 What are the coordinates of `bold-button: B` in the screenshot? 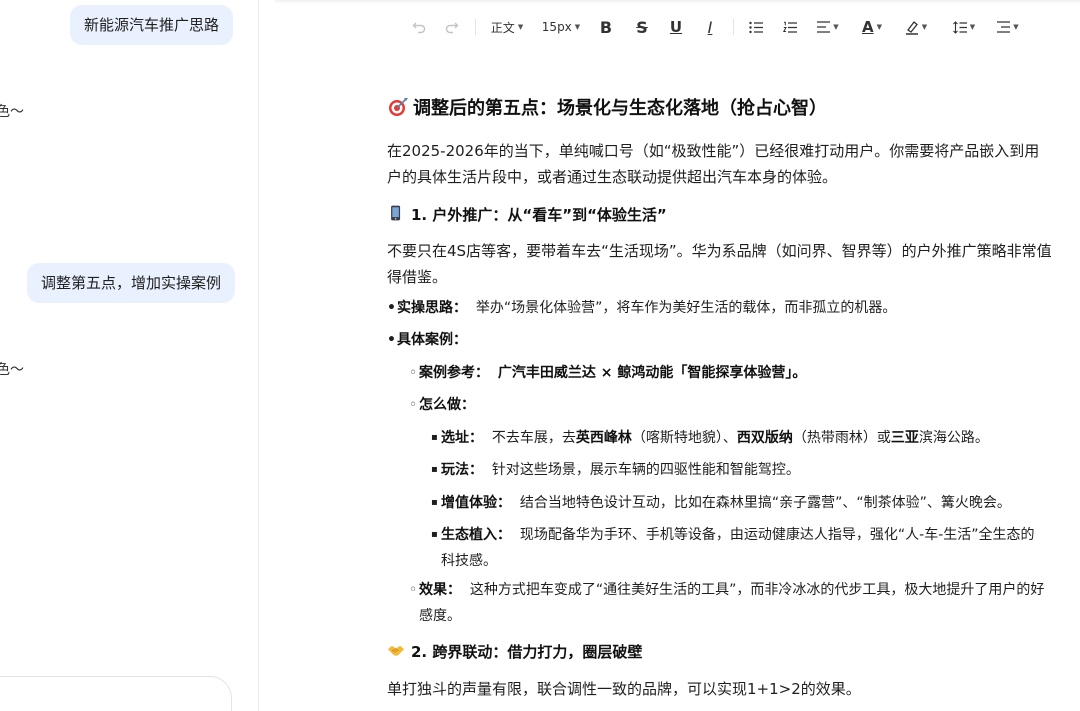 It's located at (606, 27).